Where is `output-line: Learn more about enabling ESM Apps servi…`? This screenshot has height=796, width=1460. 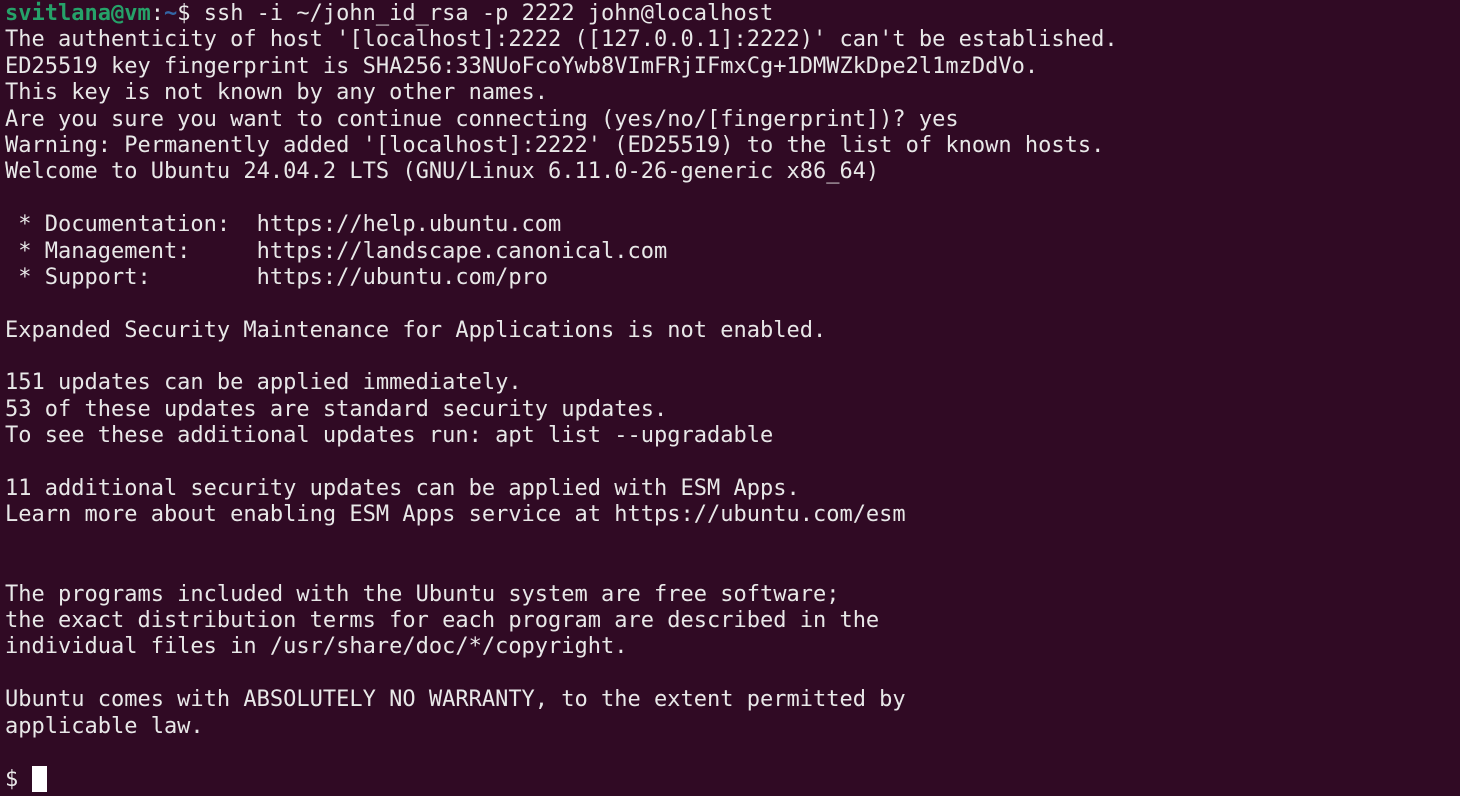
output-line: Learn more about enabling ESM Apps servi… is located at coordinates (455, 515).